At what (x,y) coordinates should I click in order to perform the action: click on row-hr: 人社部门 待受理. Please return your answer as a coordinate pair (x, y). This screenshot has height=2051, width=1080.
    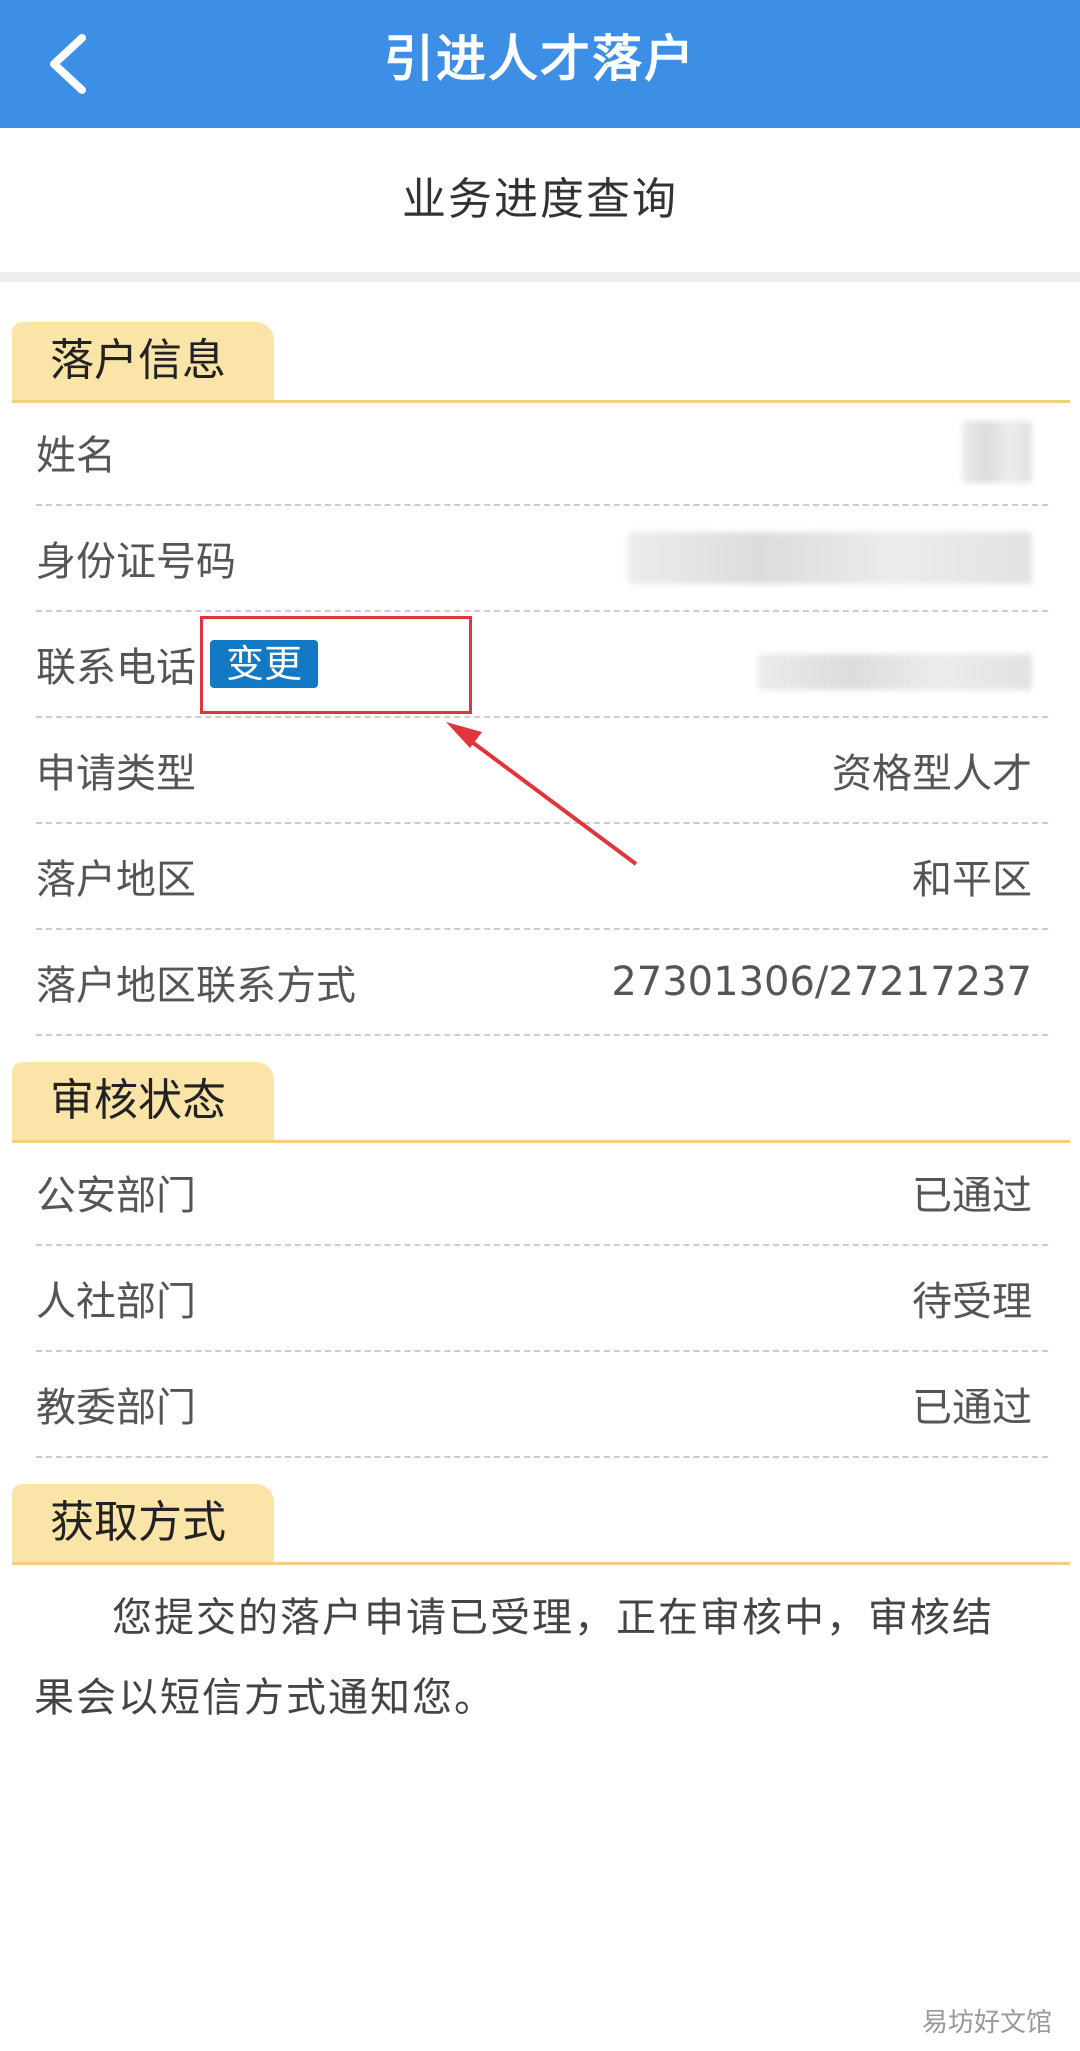
    Looking at the image, I should click on (542, 1299).